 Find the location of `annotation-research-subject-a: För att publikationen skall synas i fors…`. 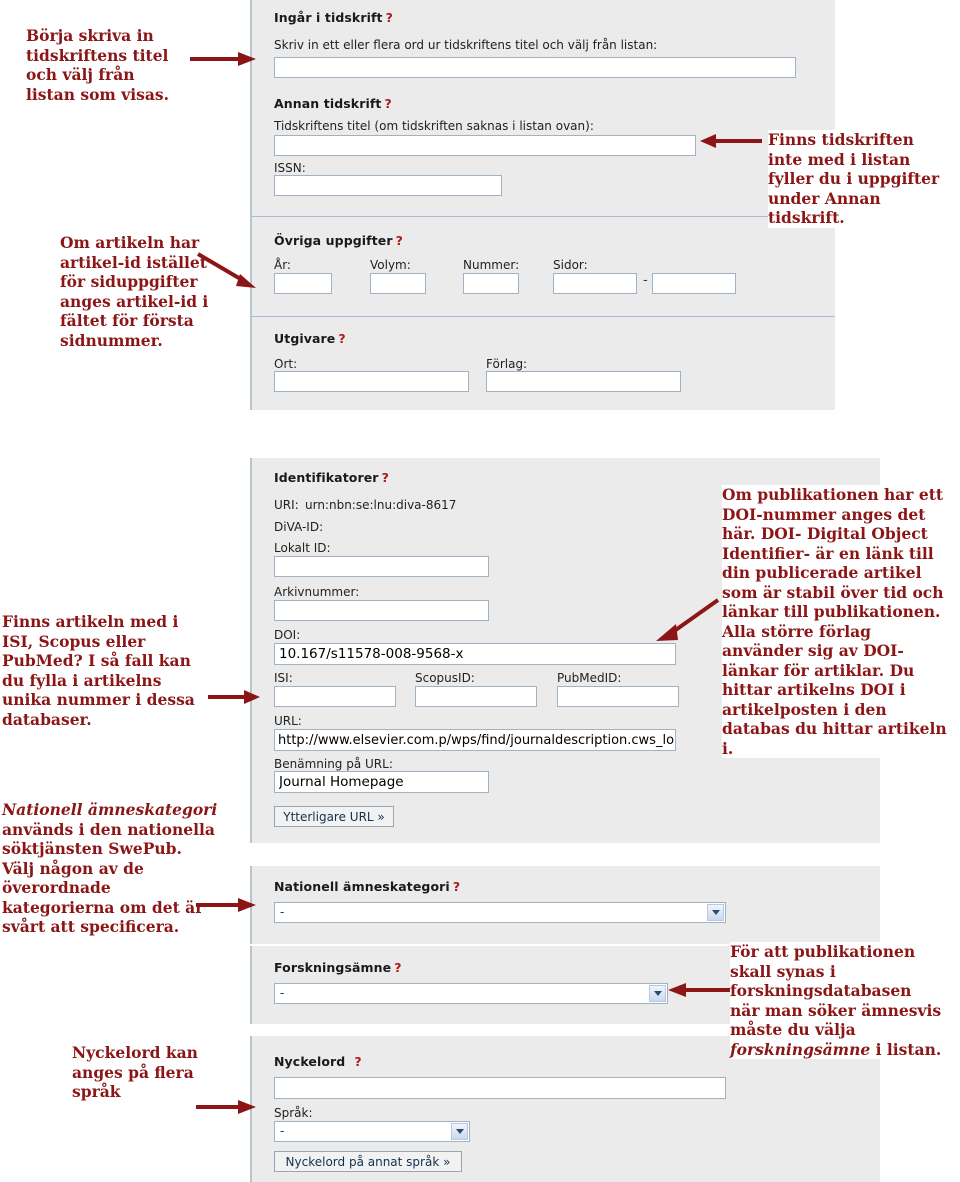

annotation-research-subject-a: För att publikationen skall synas i fors… is located at coordinates (836, 991).